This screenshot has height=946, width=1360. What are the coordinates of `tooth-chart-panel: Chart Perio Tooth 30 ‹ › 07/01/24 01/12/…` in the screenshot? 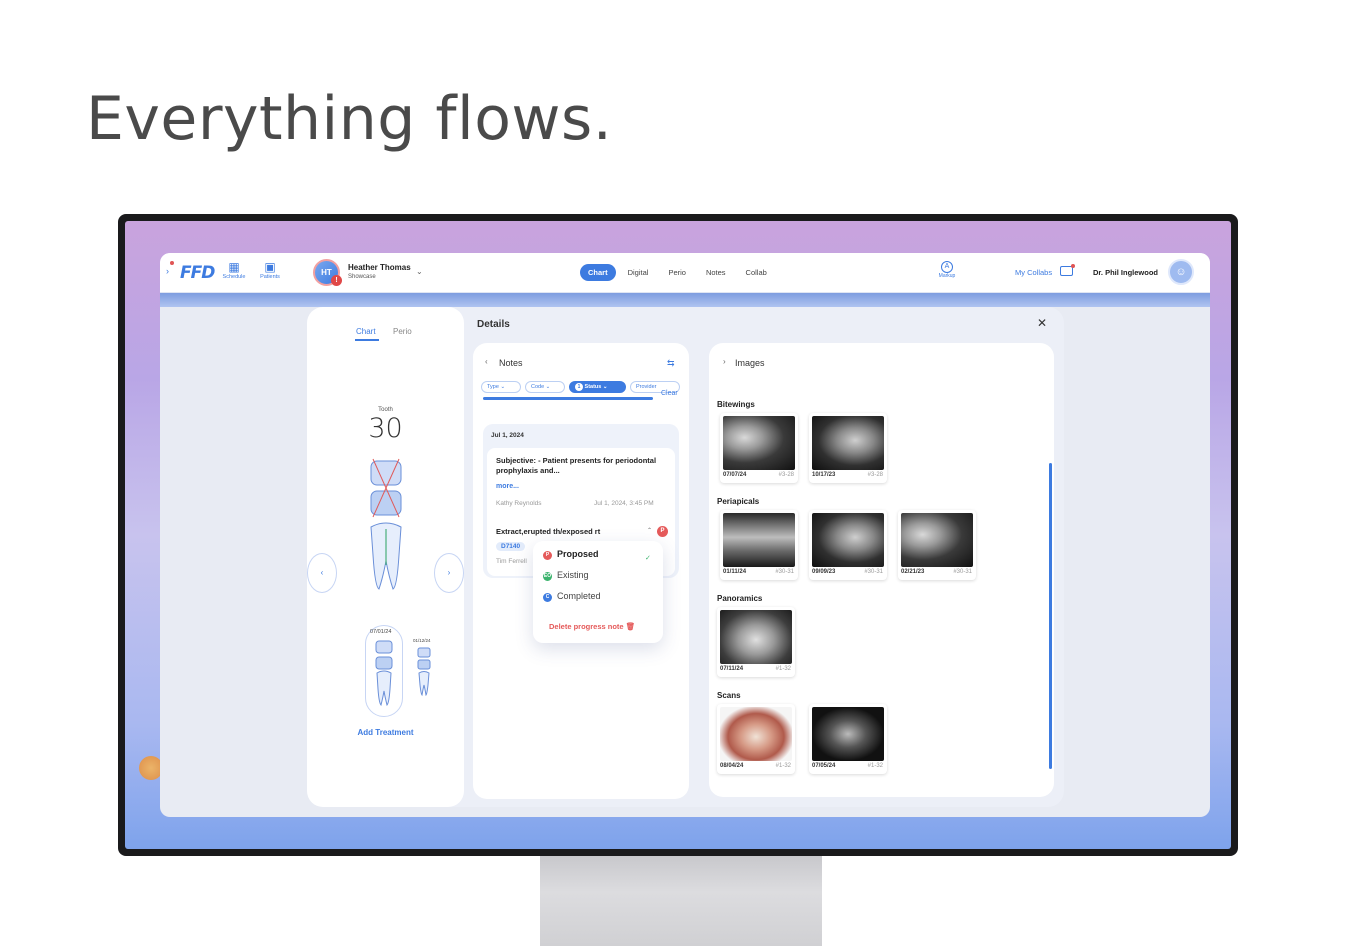 It's located at (385, 557).